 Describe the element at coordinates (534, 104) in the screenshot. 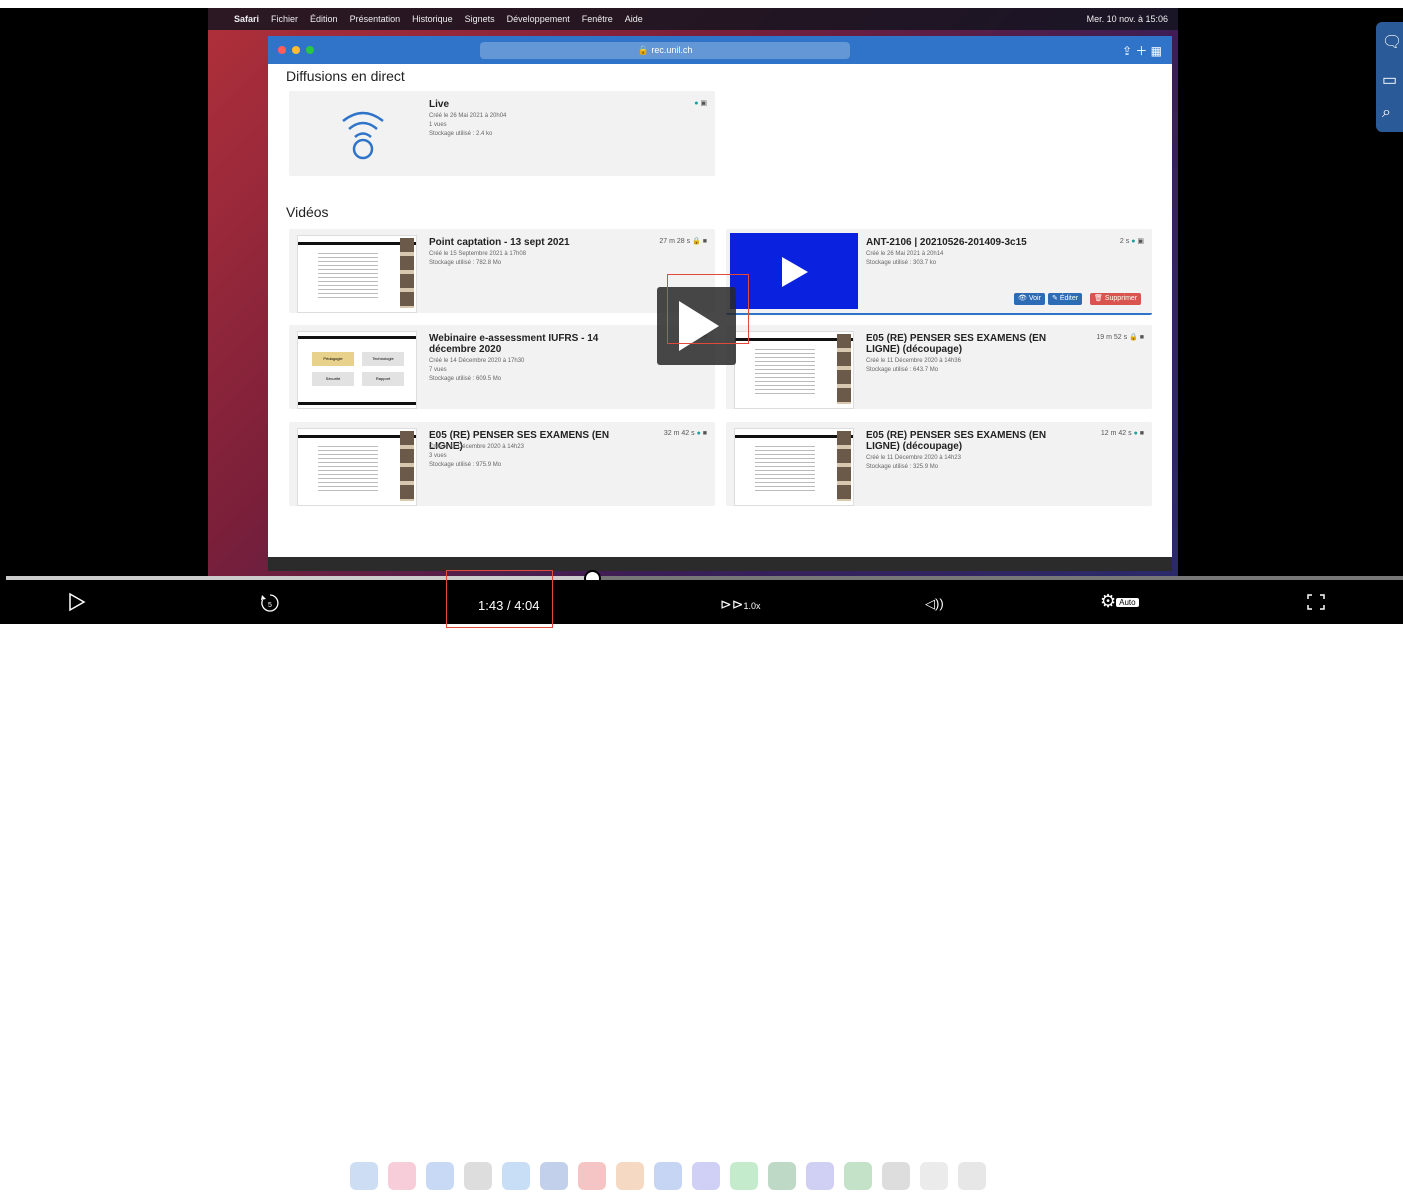

I see `live-title: Live` at that location.